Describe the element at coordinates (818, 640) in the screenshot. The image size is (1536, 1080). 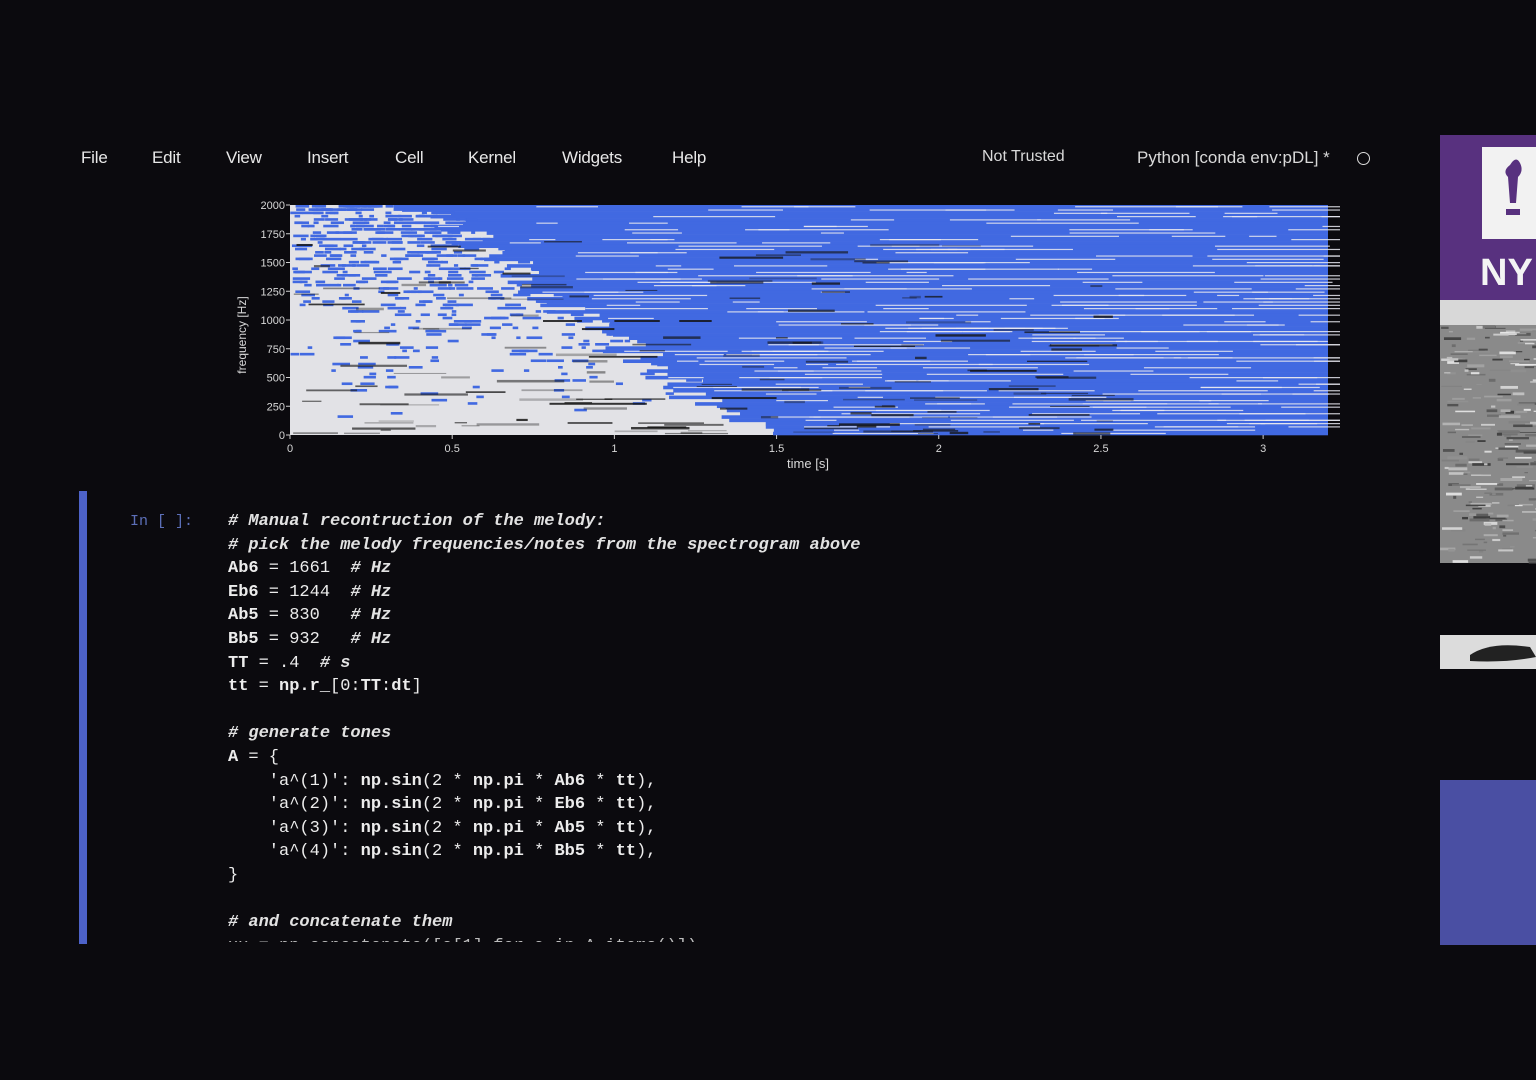
I see `code-line: Bb5 = 932 # Hz` at that location.